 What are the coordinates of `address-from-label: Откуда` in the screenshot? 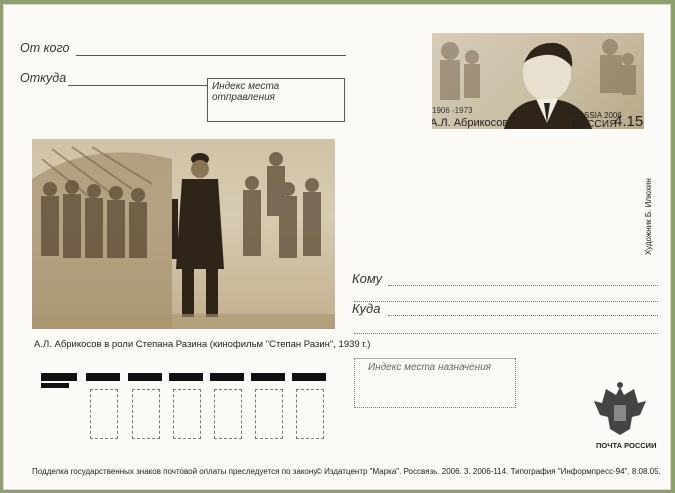 It's located at (43, 78).